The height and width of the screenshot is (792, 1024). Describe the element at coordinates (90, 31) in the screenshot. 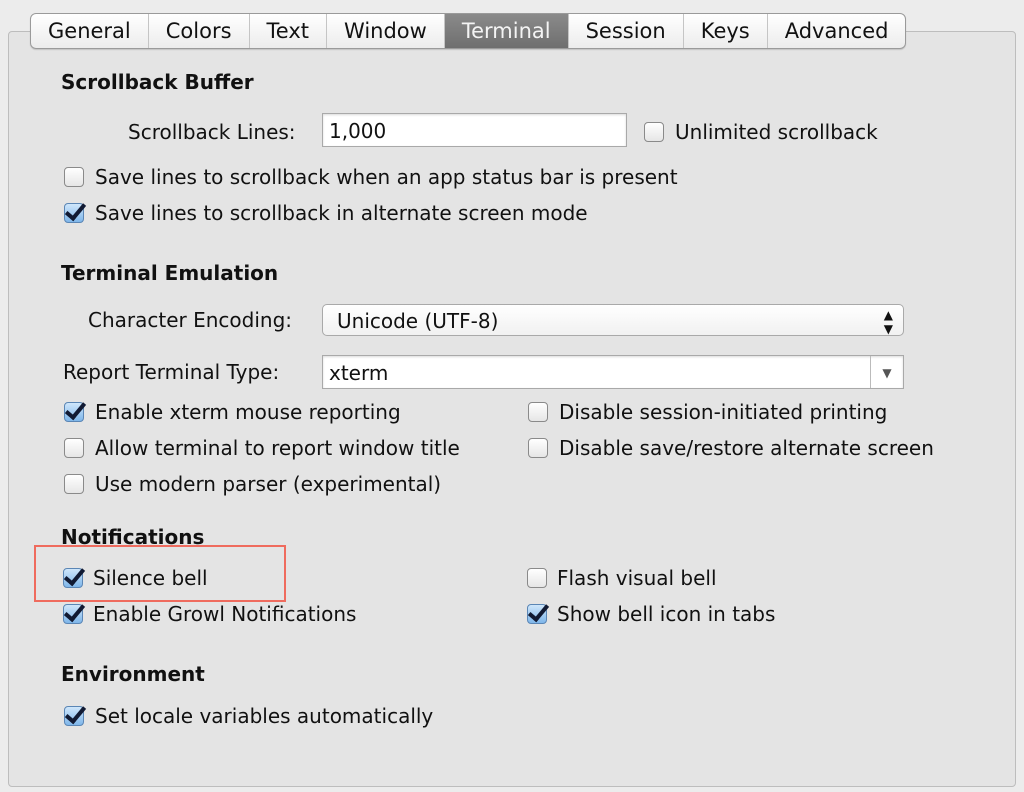

I see `tab-general: General` at that location.